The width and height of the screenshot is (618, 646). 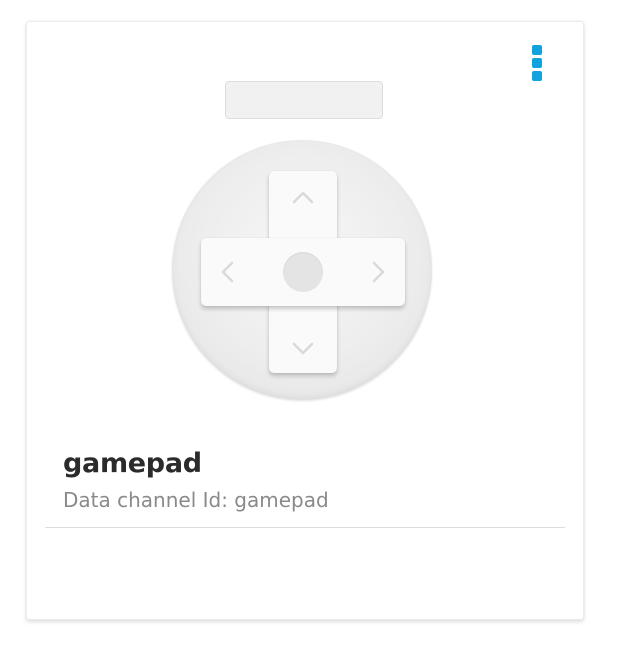 I want to click on divider, so click(x=305, y=527).